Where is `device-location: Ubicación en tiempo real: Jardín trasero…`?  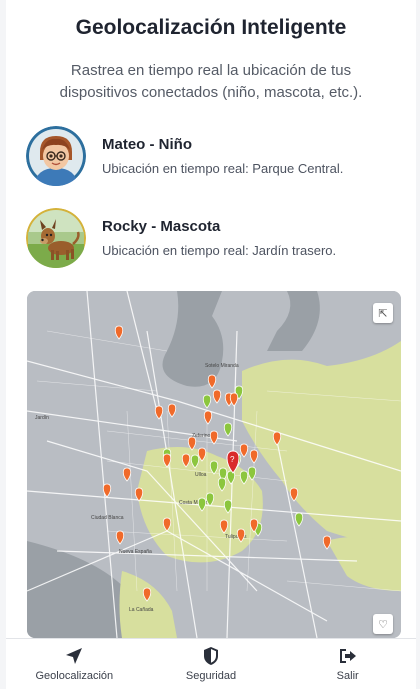
device-location: Ubicación en tiempo real: Jardín trasero… is located at coordinates (219, 250).